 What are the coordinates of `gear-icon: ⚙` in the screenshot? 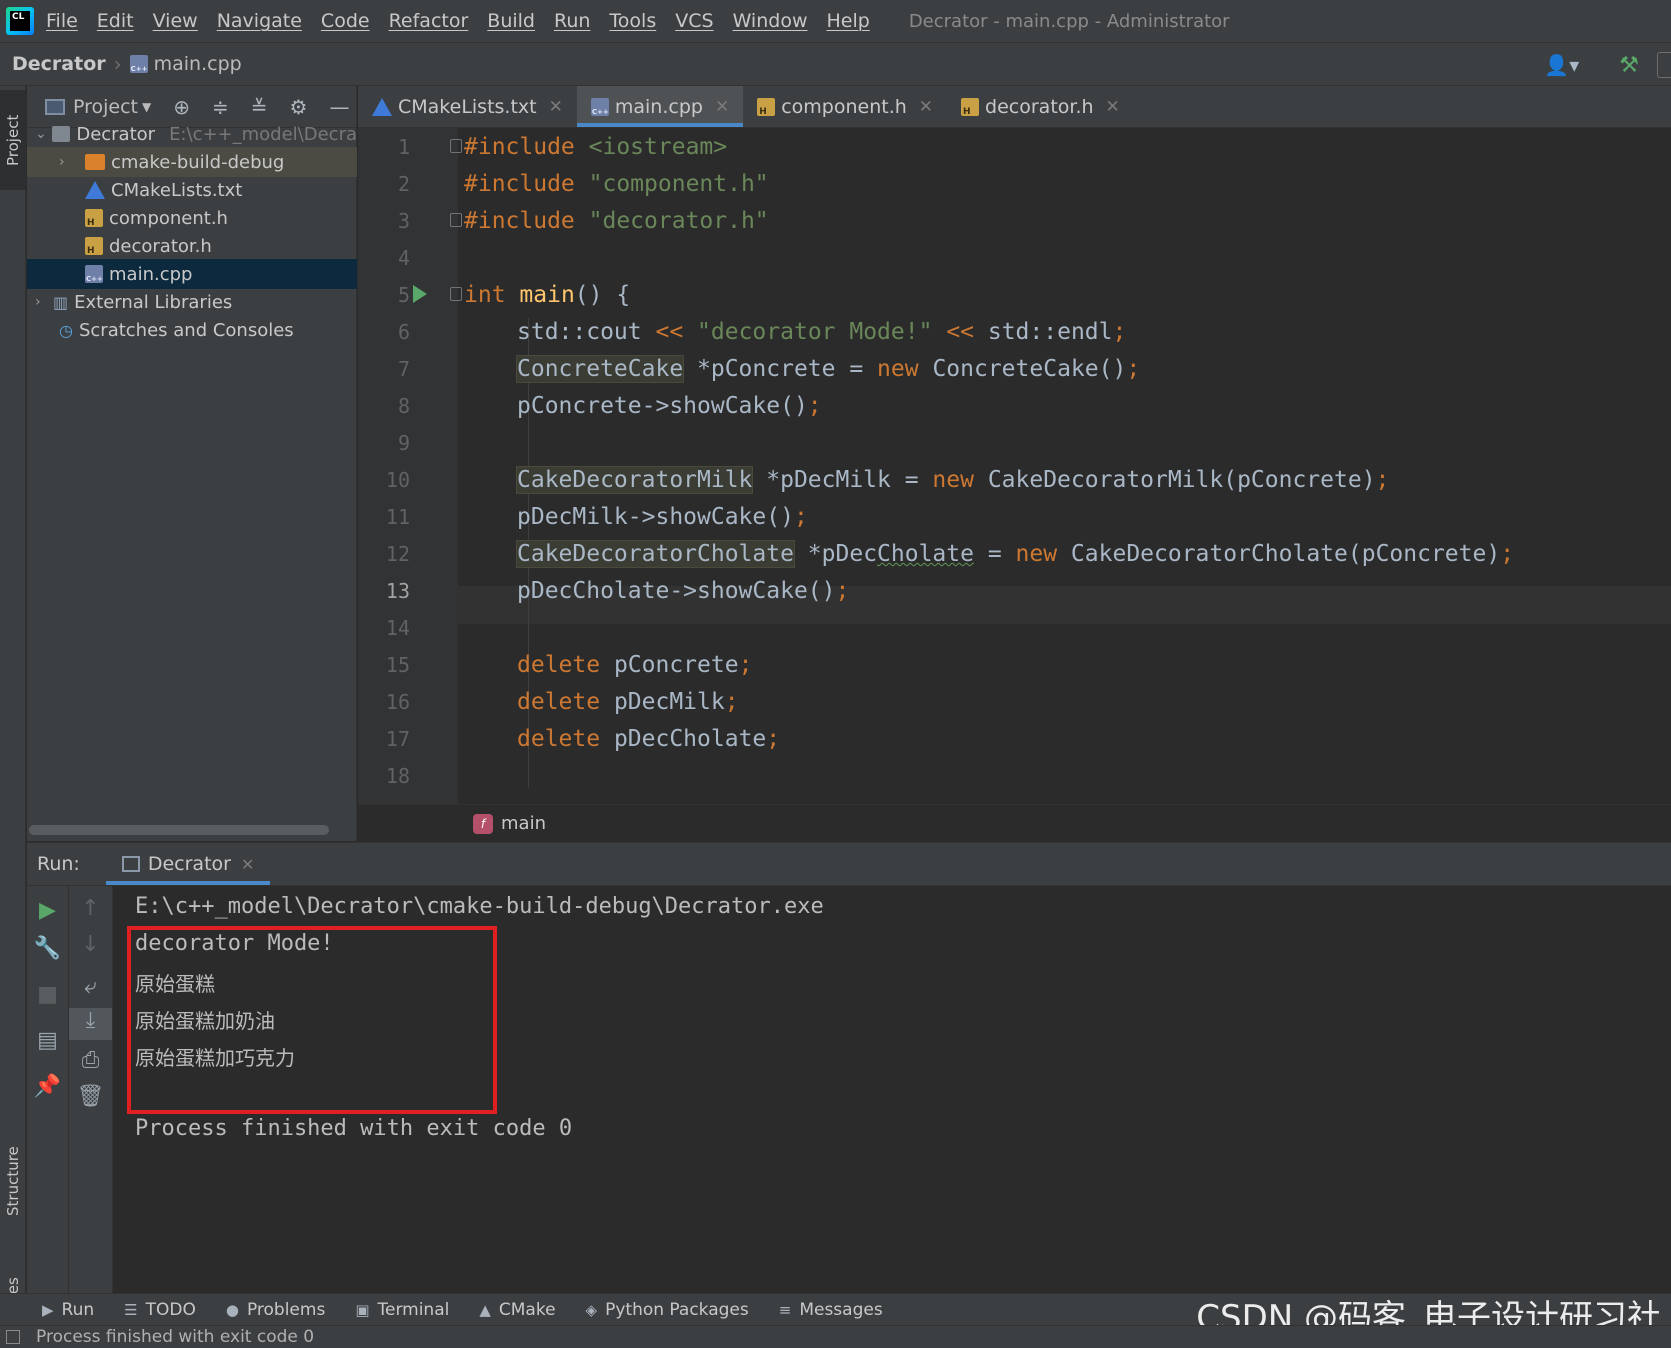 It's located at (299, 107).